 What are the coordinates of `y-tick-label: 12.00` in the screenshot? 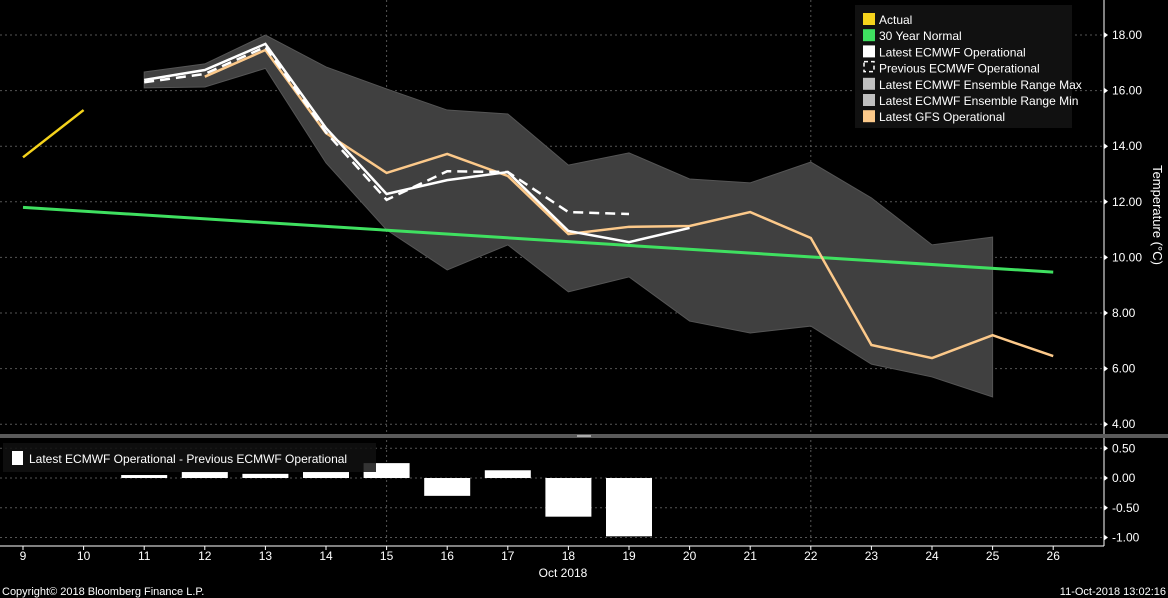 It's located at (1127, 202).